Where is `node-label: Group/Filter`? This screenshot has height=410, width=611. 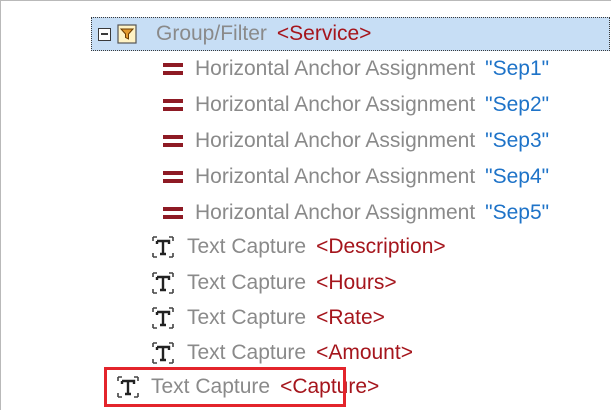 node-label: Group/Filter is located at coordinates (211, 33).